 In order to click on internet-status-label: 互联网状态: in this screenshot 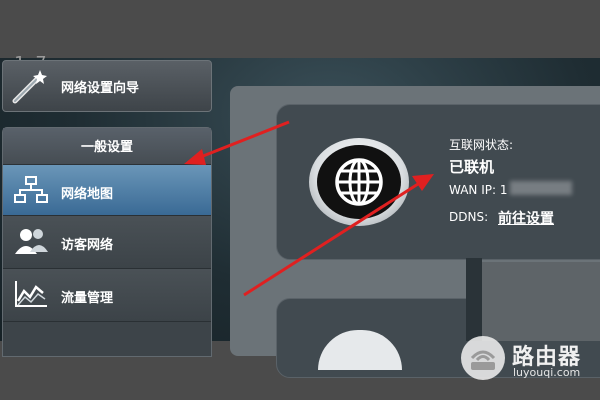, I will do `click(481, 145)`.